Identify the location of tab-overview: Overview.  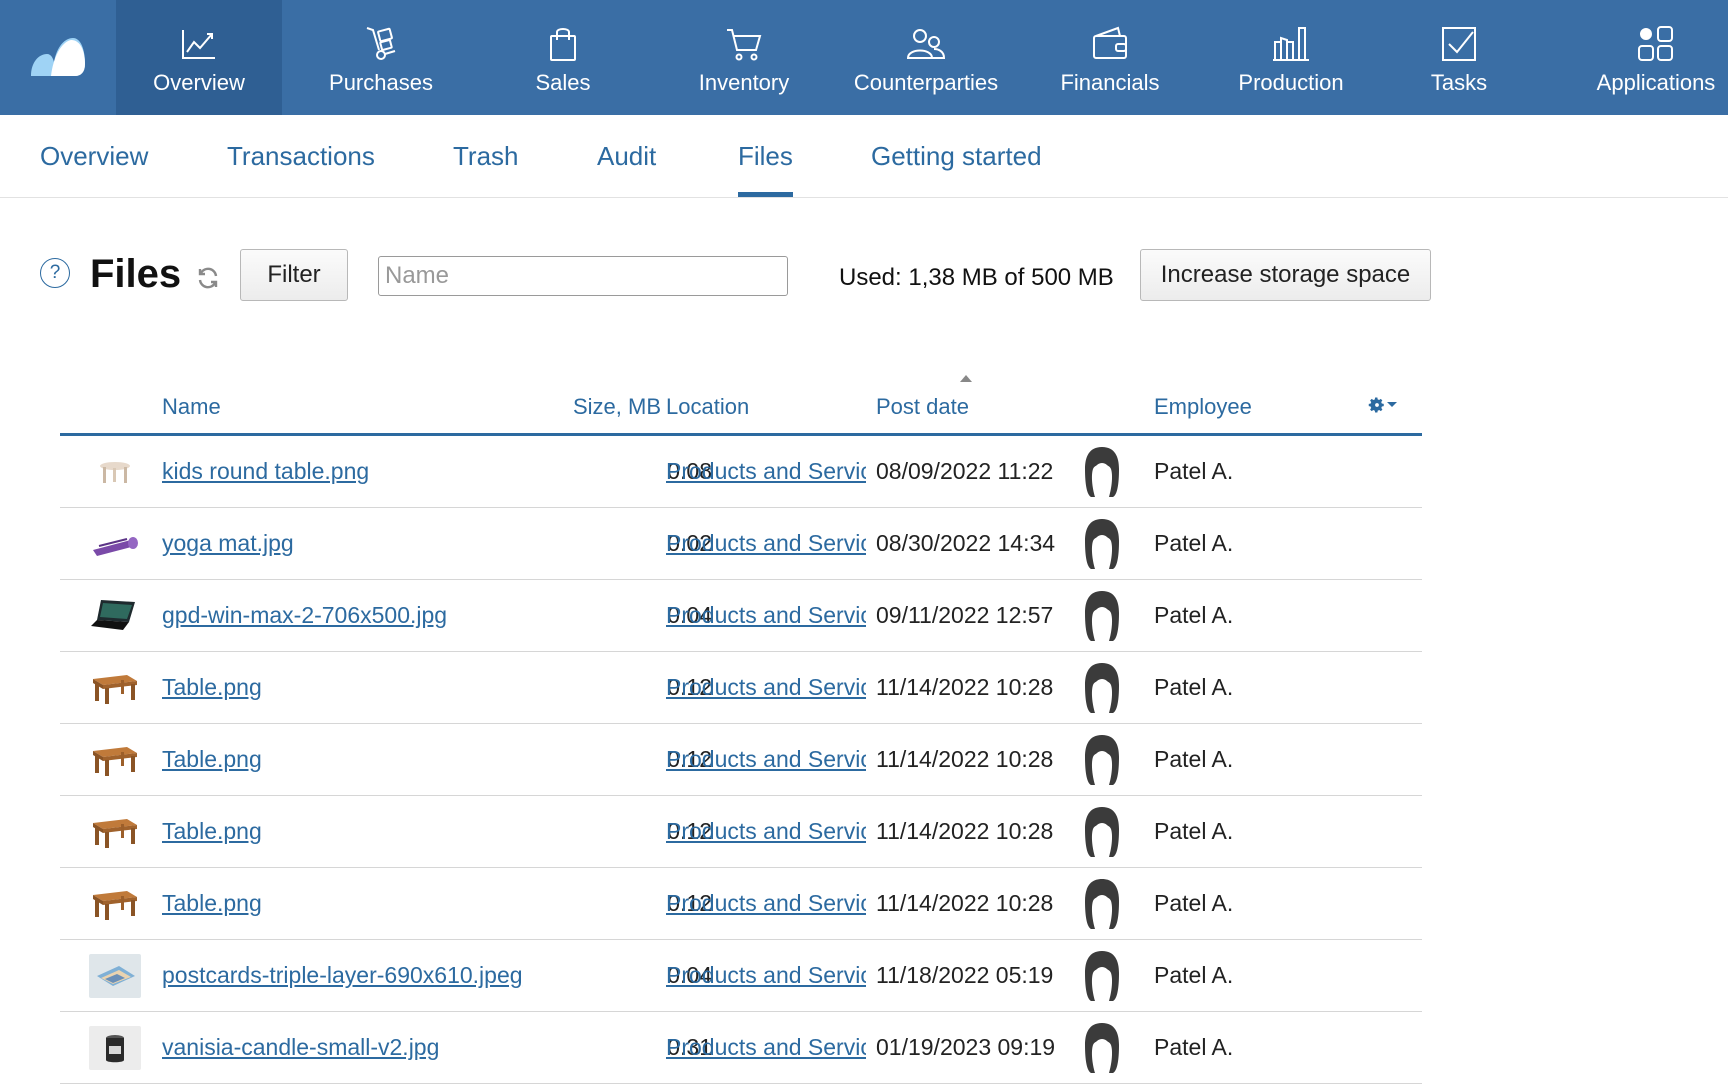
(94, 156).